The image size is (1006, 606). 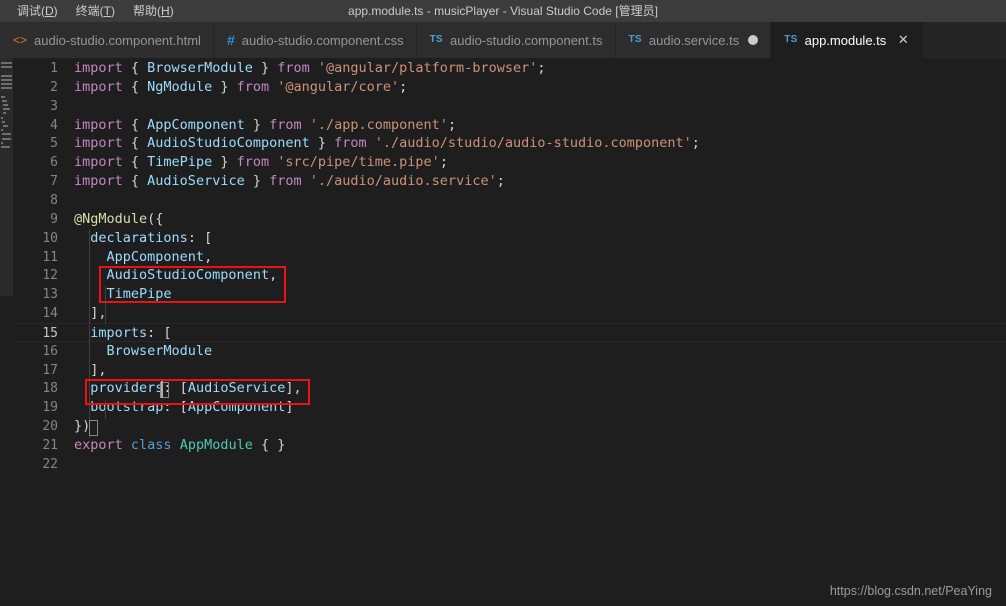 What do you see at coordinates (509, 445) in the screenshot?
I see `code-line: 21 export class AppModule { }` at bounding box center [509, 445].